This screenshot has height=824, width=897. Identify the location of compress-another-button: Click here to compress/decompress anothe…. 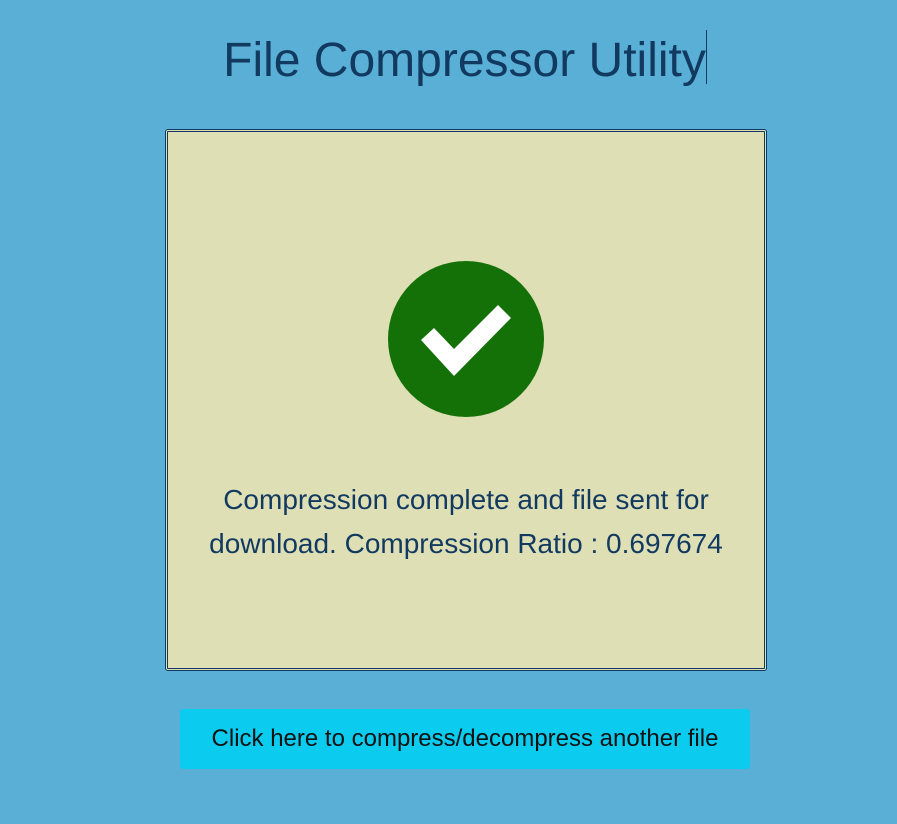
(465, 739).